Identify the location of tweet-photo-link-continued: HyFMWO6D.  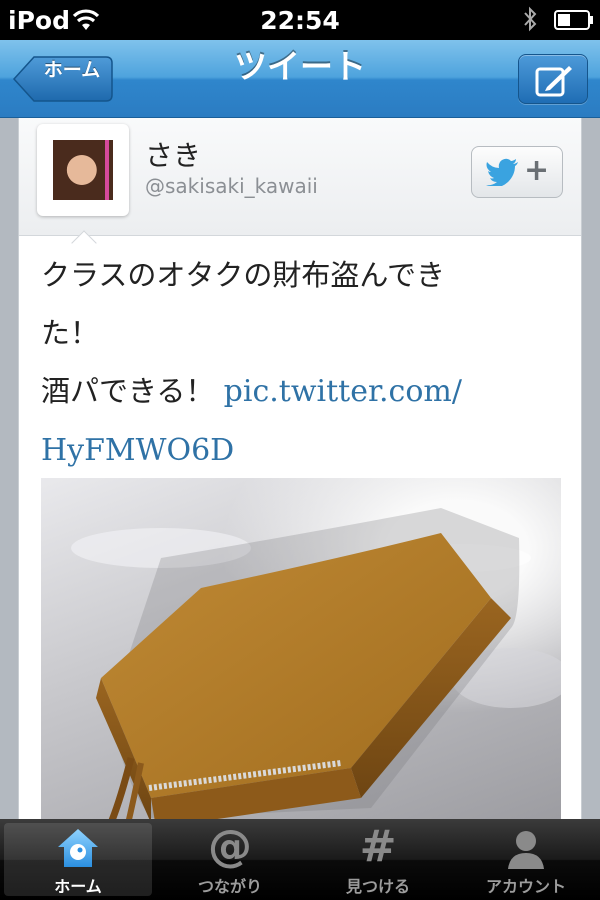
(137, 450).